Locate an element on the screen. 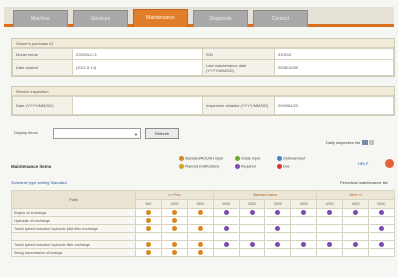  list-icon is located at coordinates (365, 143).